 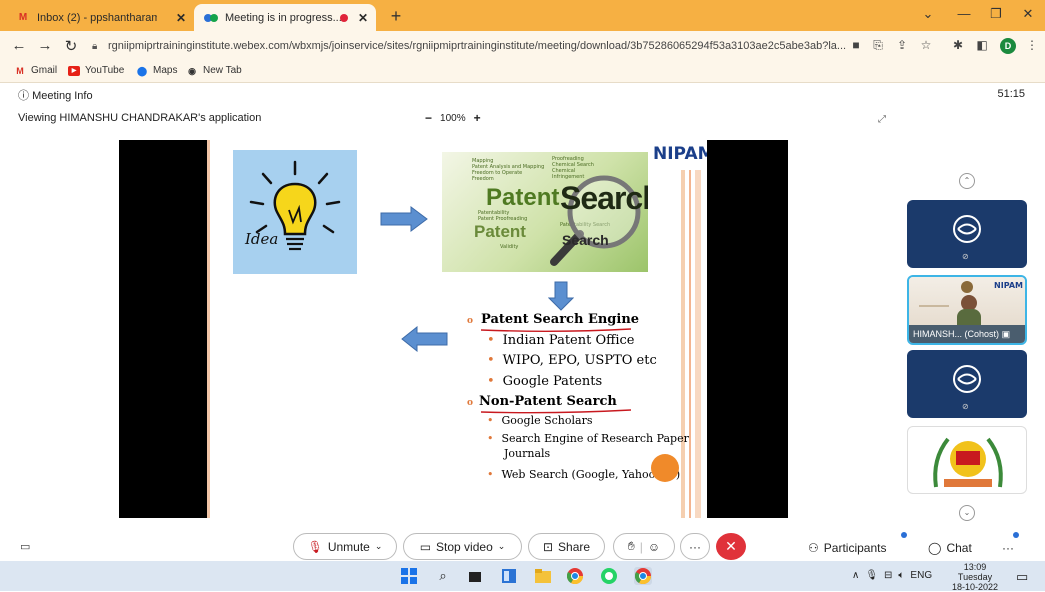 I want to click on gmail-icon: M, so click(x=23, y=17).